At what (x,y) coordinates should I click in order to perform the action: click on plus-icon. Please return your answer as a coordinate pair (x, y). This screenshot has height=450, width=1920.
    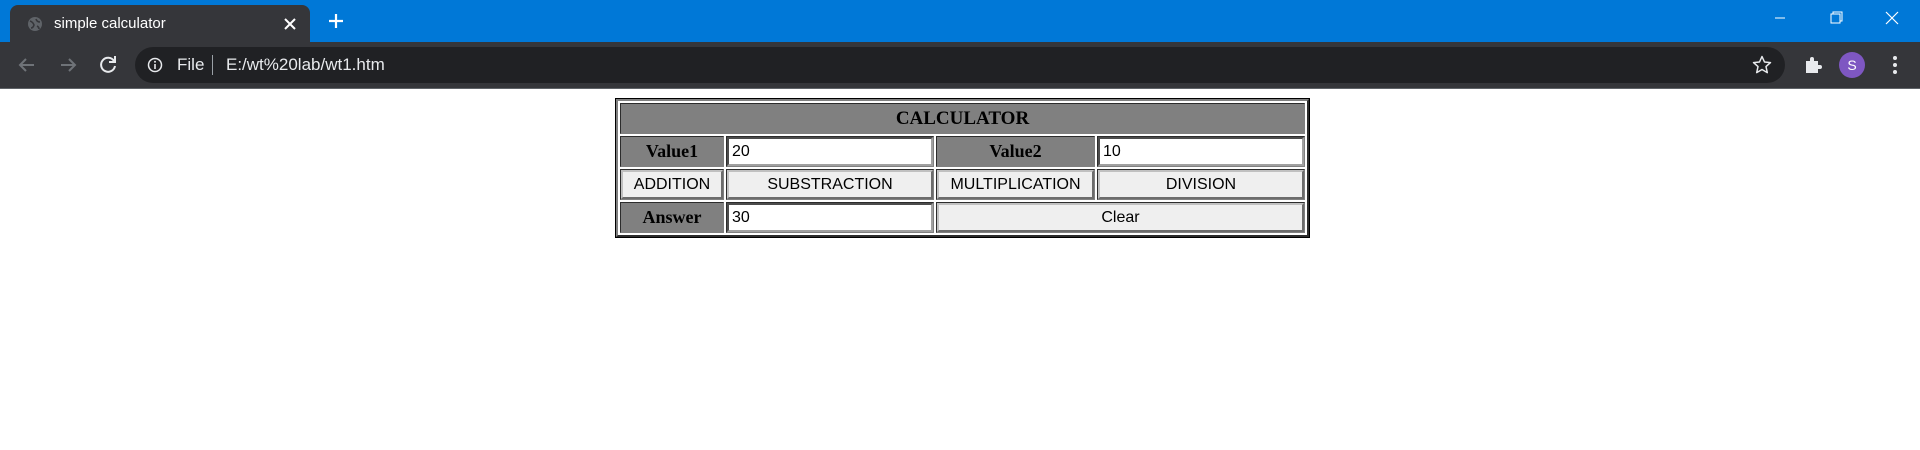
    Looking at the image, I should click on (336, 21).